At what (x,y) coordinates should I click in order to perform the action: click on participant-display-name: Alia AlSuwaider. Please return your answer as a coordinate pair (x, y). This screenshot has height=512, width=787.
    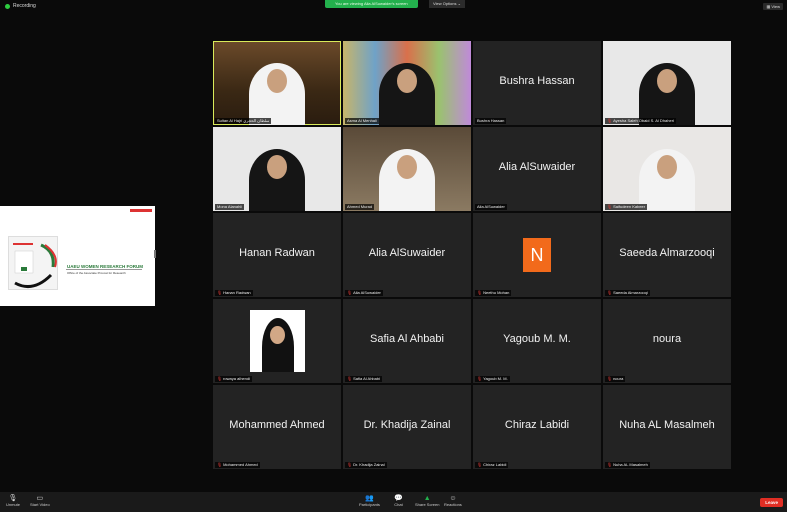
    Looking at the image, I should click on (537, 167).